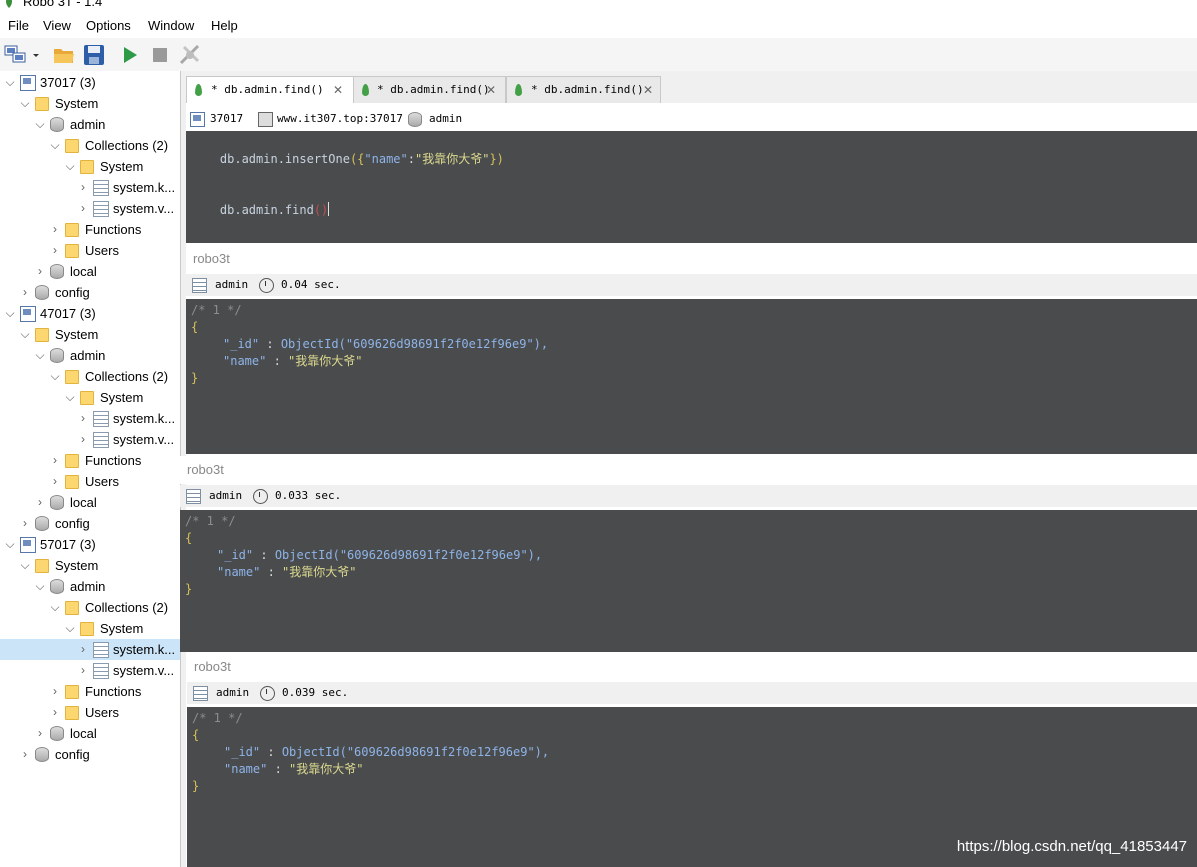 The width and height of the screenshot is (1197, 867). I want to click on open-folder-icon, so click(64, 55).